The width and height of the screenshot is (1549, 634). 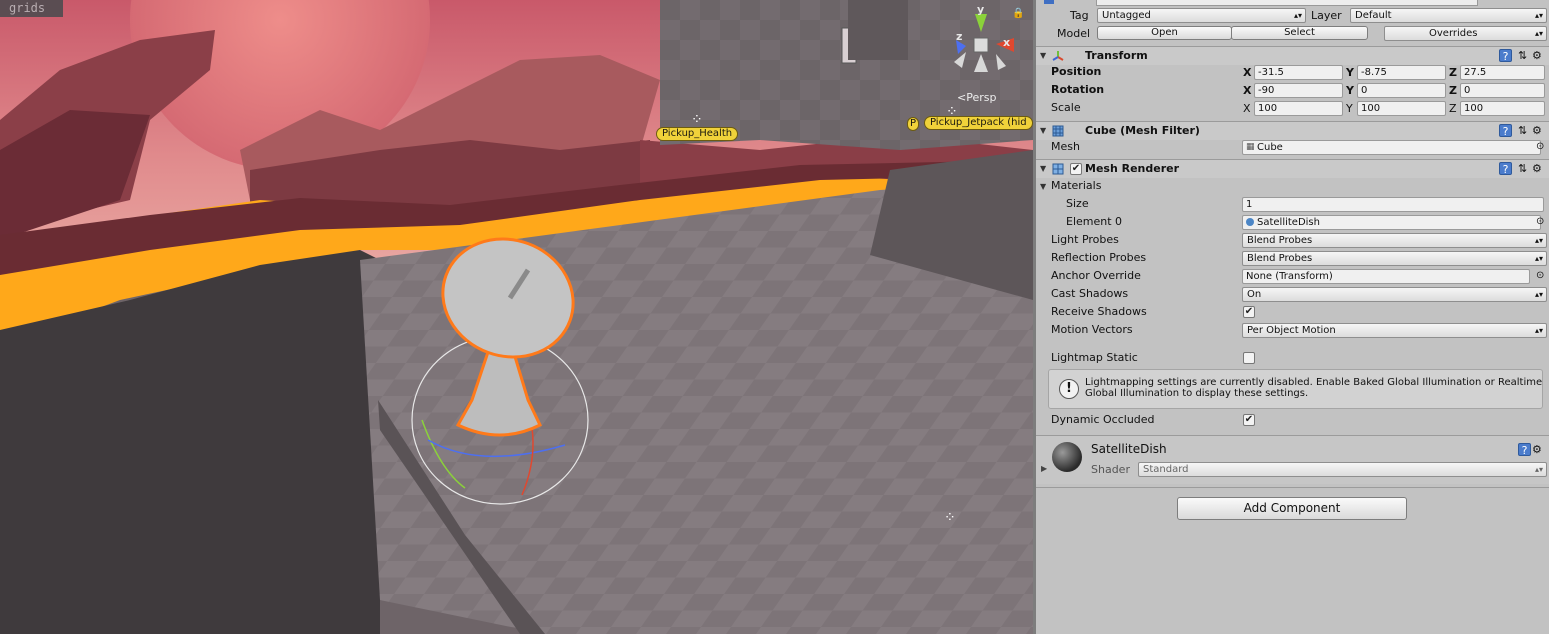 I want to click on shader-dropdown: Standard ▴▾, so click(x=1342, y=469).